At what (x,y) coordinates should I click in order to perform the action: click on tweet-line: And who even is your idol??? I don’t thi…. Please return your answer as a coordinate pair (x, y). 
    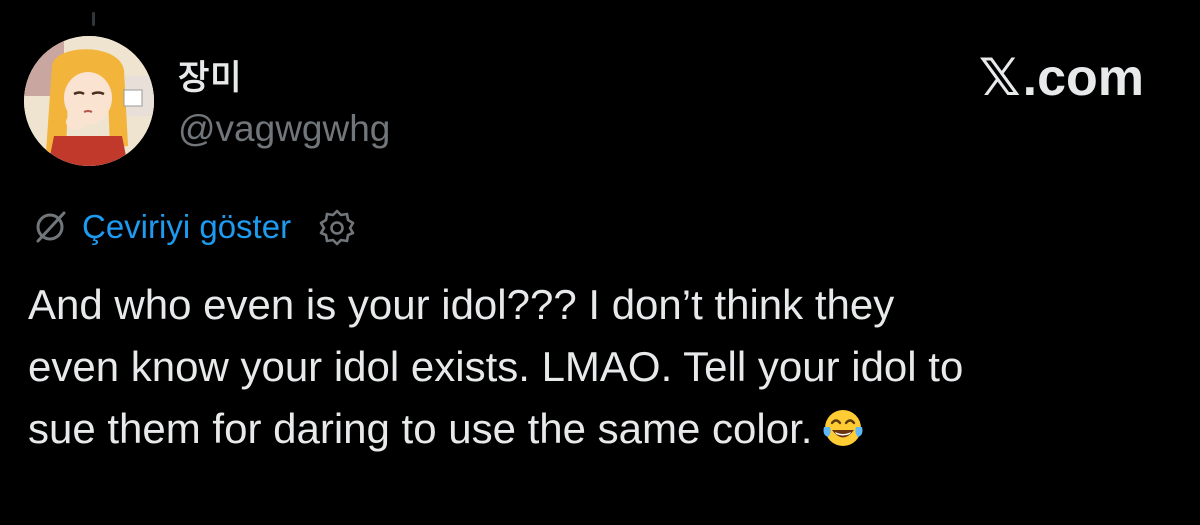
    Looking at the image, I should click on (461, 304).